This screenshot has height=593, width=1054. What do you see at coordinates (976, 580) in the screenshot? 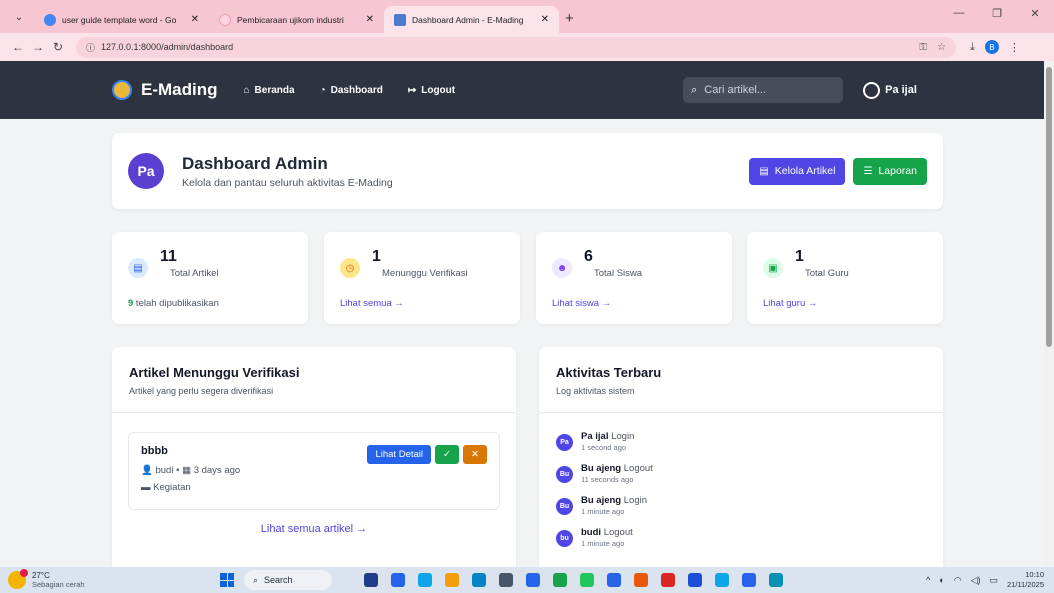
I see `volume-icon: ◁)` at bounding box center [976, 580].